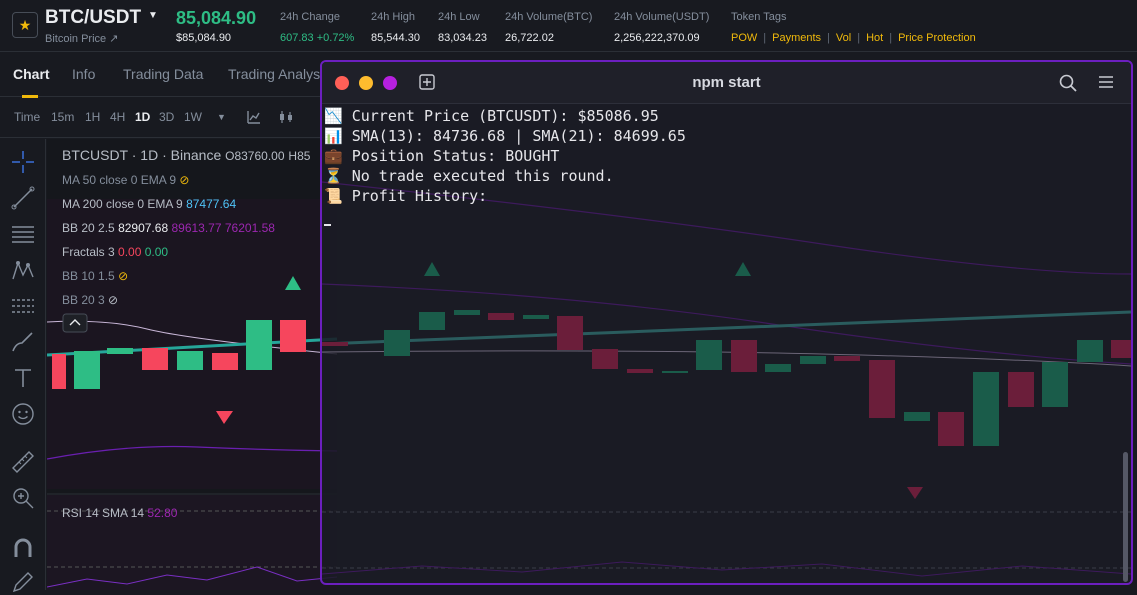 The height and width of the screenshot is (595, 1137). I want to click on tab-trading-data: Trading Data, so click(163, 74).